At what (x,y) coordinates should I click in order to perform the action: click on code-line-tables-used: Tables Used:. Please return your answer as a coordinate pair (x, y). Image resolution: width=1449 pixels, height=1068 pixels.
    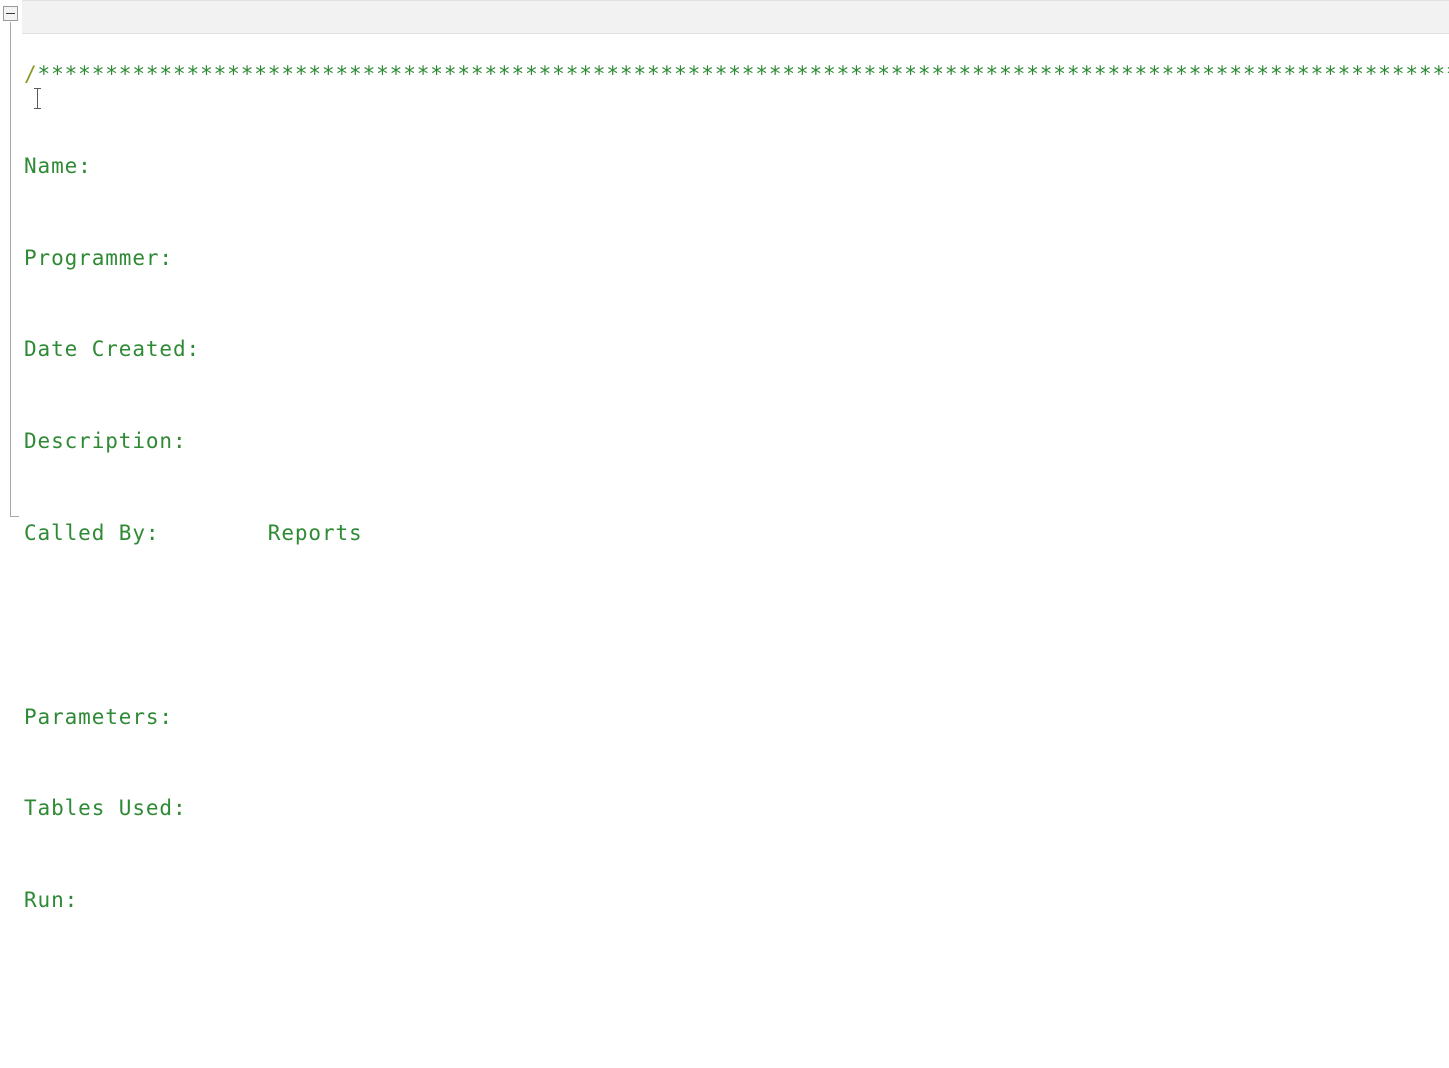
    Looking at the image, I should click on (735, 808).